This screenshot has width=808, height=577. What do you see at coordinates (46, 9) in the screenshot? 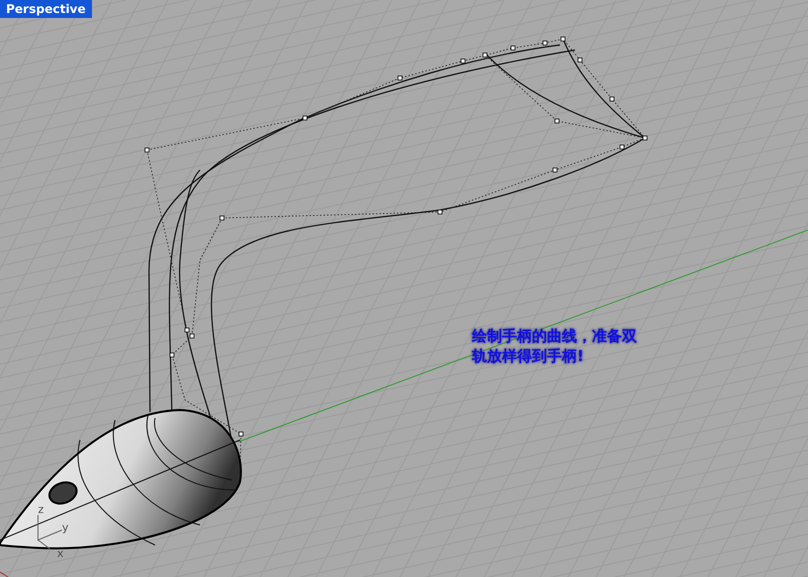
I see `viewport-title: Perspective` at bounding box center [46, 9].